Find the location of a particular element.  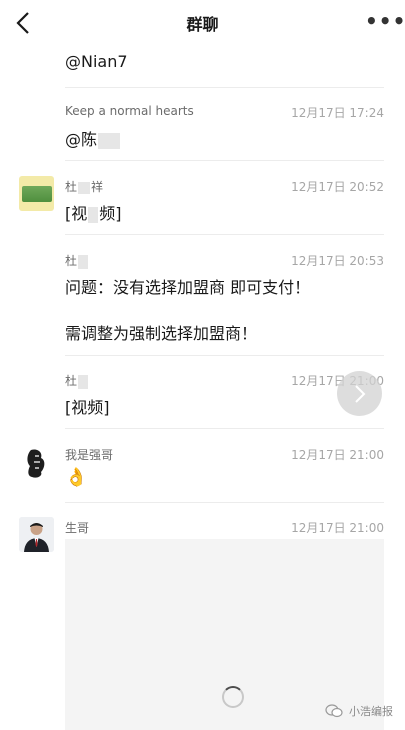

watermark: 小浩编报 is located at coordinates (359, 711).